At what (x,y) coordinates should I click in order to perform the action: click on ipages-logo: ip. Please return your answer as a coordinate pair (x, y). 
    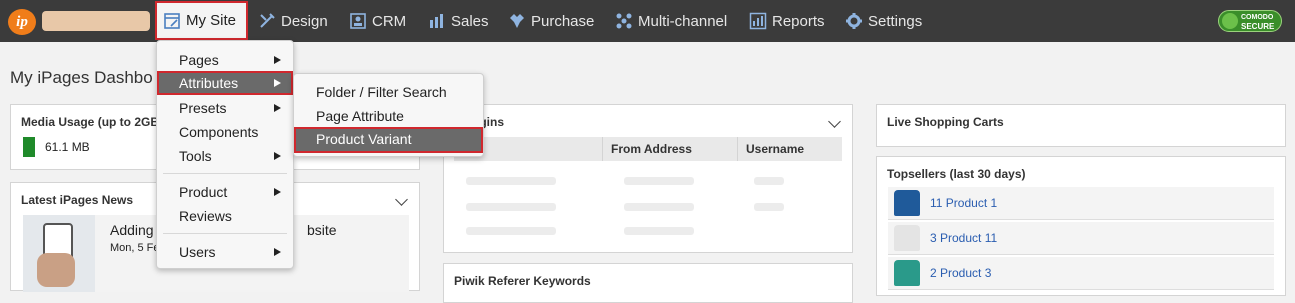
    Looking at the image, I should click on (22, 22).